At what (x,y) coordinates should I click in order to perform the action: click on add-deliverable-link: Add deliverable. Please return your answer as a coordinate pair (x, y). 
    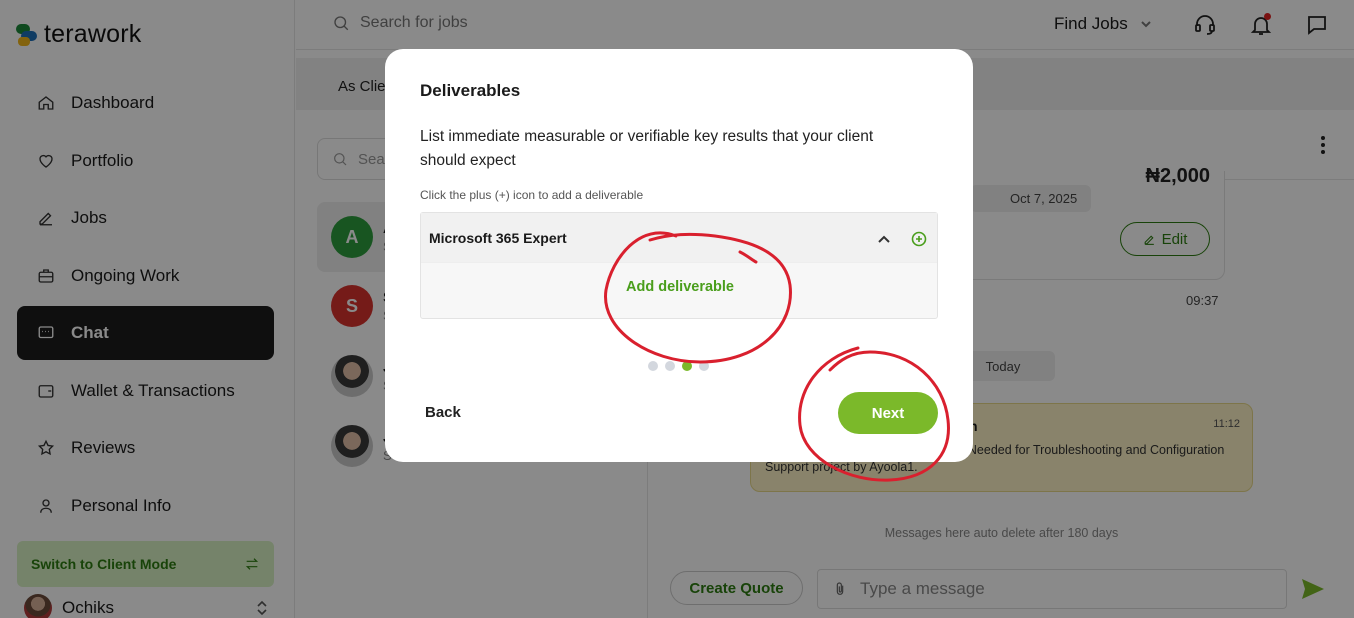
    Looking at the image, I should click on (680, 287).